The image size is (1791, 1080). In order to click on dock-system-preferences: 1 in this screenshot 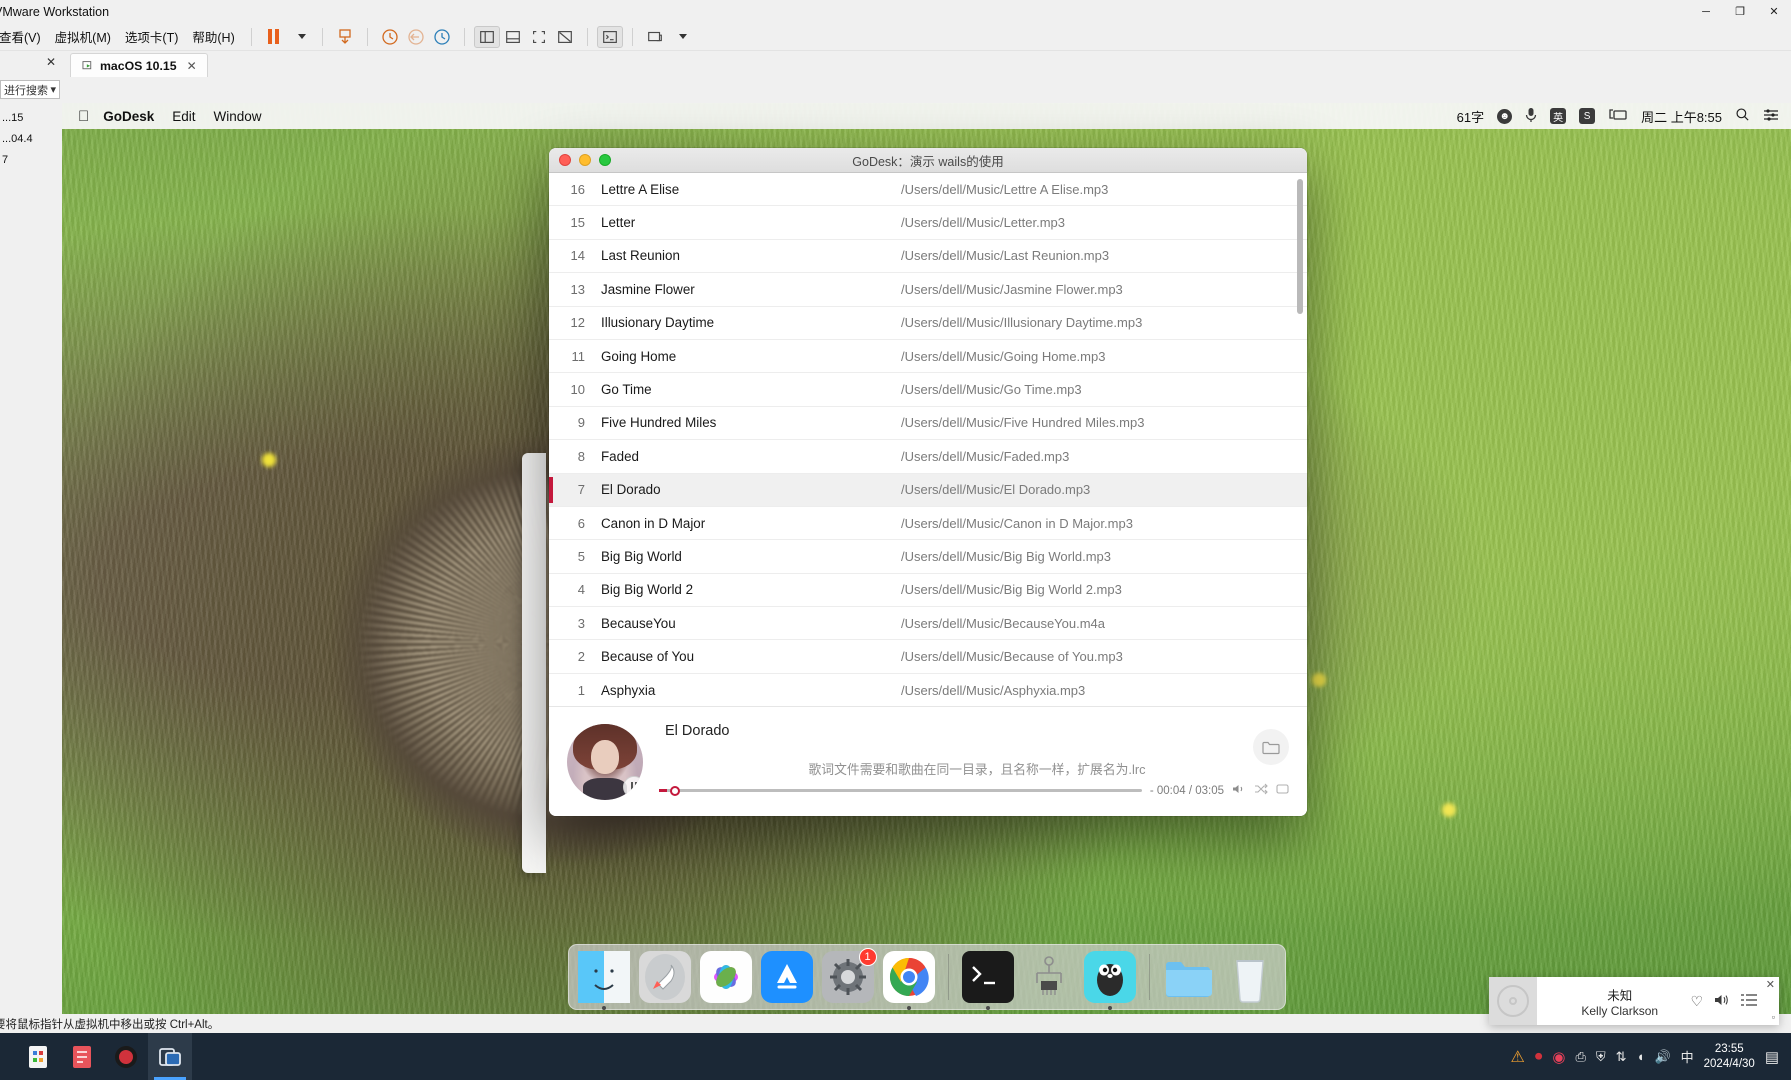, I will do `click(849, 975)`.